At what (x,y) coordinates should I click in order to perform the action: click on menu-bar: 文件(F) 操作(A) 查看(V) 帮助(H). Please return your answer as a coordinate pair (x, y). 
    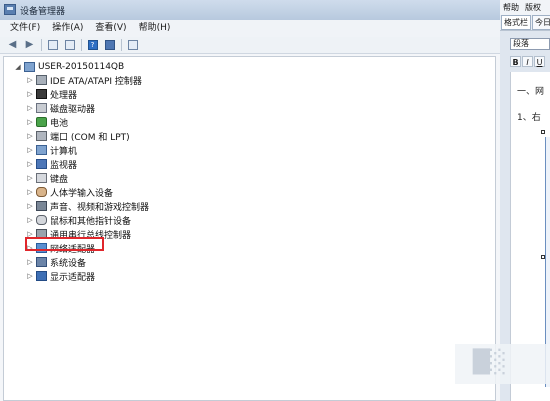
    Looking at the image, I should click on (250, 29).